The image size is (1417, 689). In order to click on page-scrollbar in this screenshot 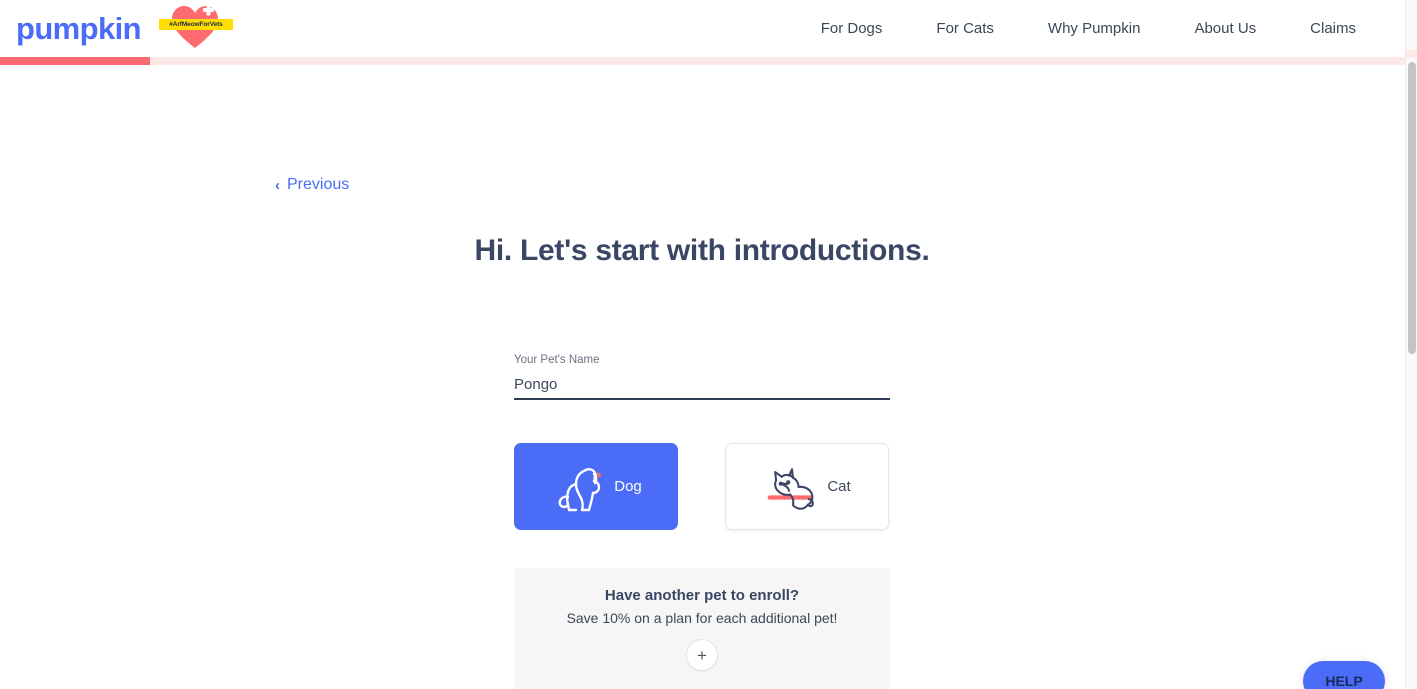, I will do `click(1411, 344)`.